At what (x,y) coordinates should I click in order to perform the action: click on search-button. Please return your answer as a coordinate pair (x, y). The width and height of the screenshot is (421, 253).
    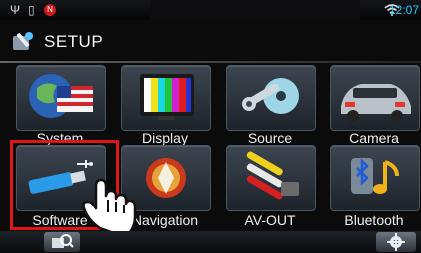
    Looking at the image, I should click on (62, 242).